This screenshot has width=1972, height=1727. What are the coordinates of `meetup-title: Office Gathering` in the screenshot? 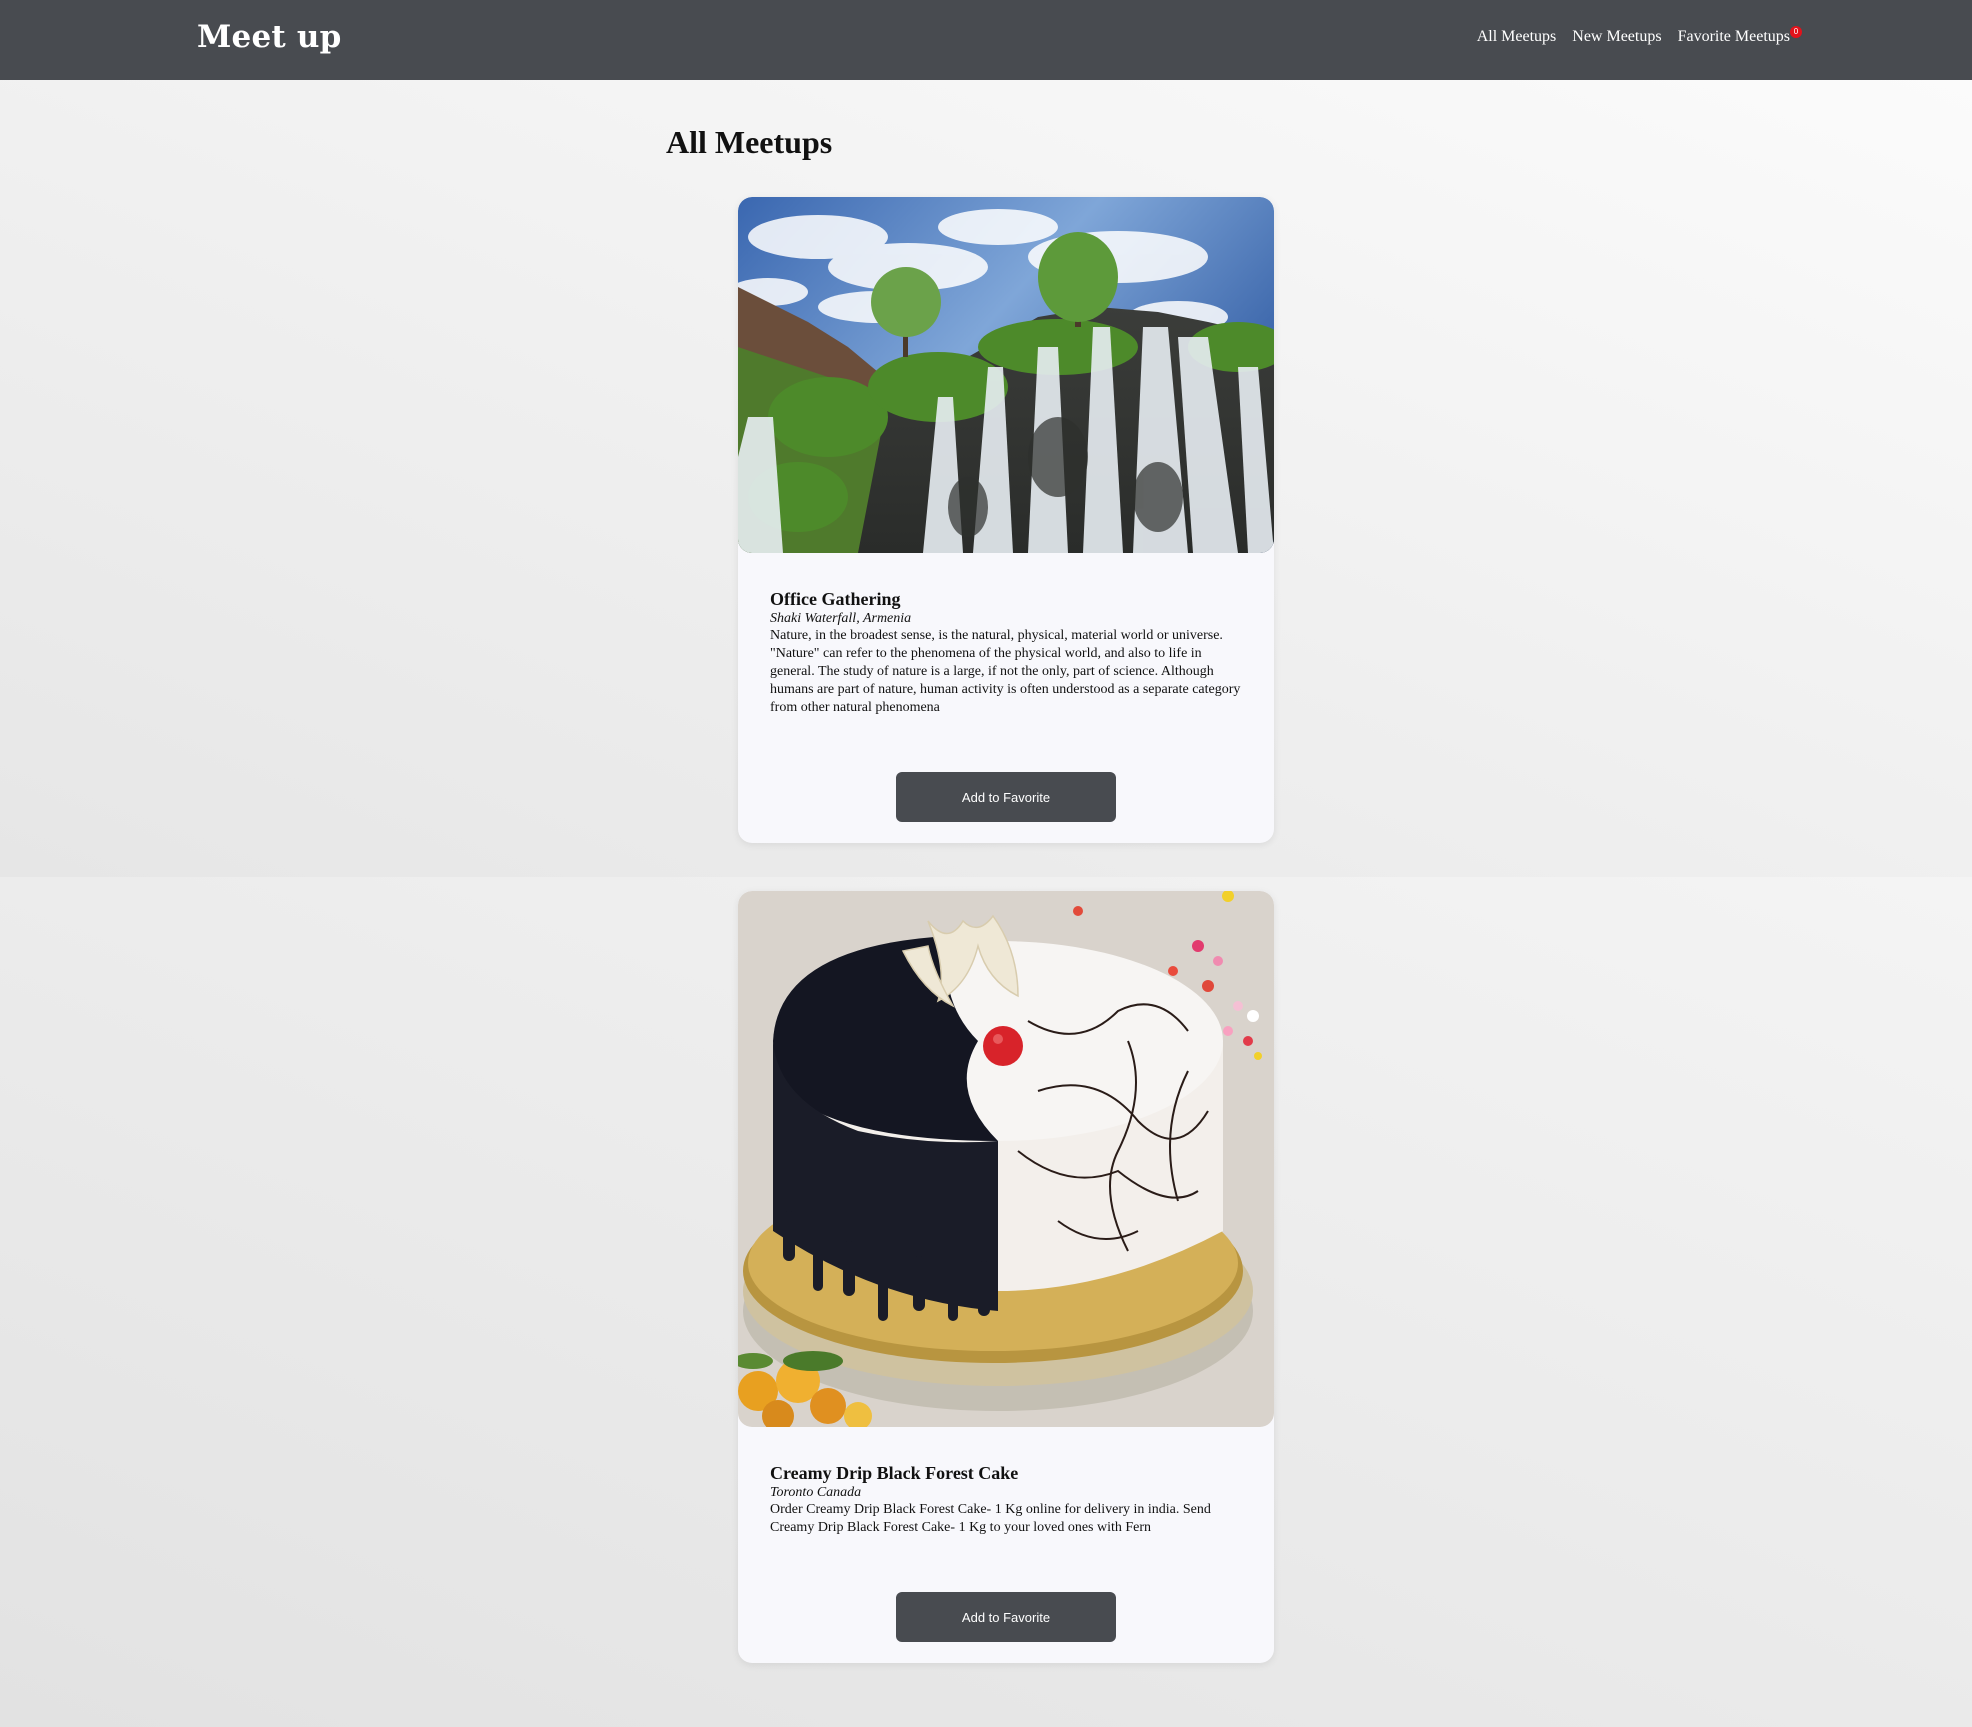 It's located at (835, 599).